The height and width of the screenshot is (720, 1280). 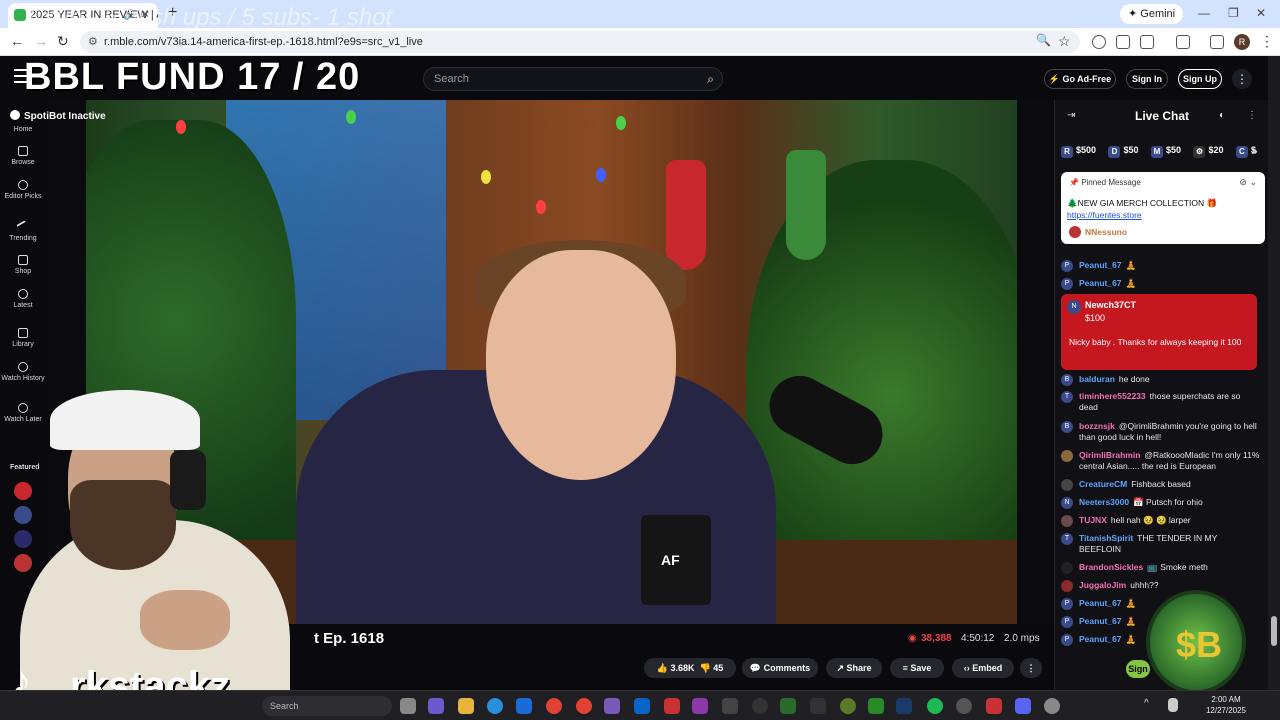 What do you see at coordinates (23, 130) in the screenshot?
I see `sidebar-item-home: Home` at bounding box center [23, 130].